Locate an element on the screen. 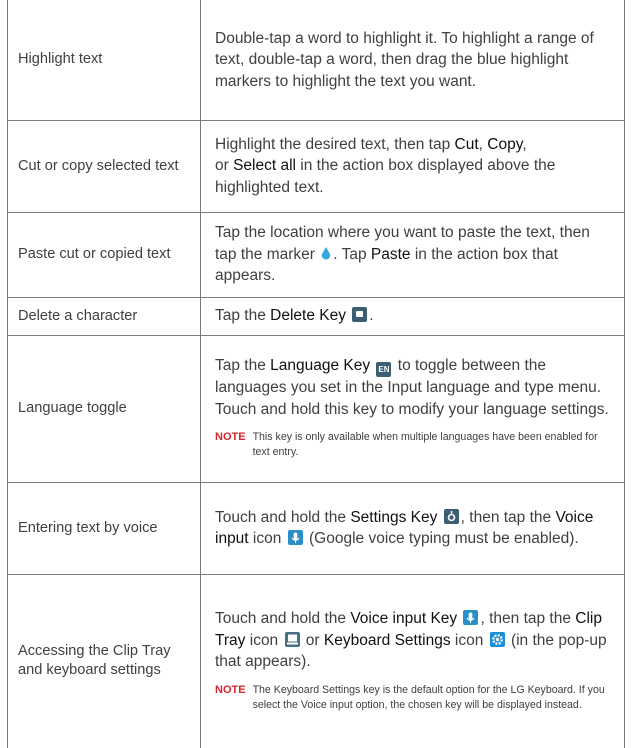  desc-text: Highlight the desired text, then tap is located at coordinates (335, 144).